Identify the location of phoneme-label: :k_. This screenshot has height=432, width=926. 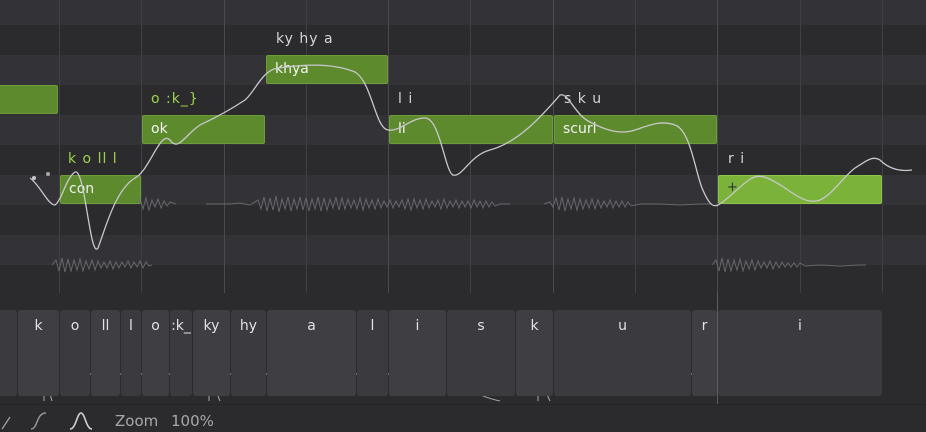
(181, 326).